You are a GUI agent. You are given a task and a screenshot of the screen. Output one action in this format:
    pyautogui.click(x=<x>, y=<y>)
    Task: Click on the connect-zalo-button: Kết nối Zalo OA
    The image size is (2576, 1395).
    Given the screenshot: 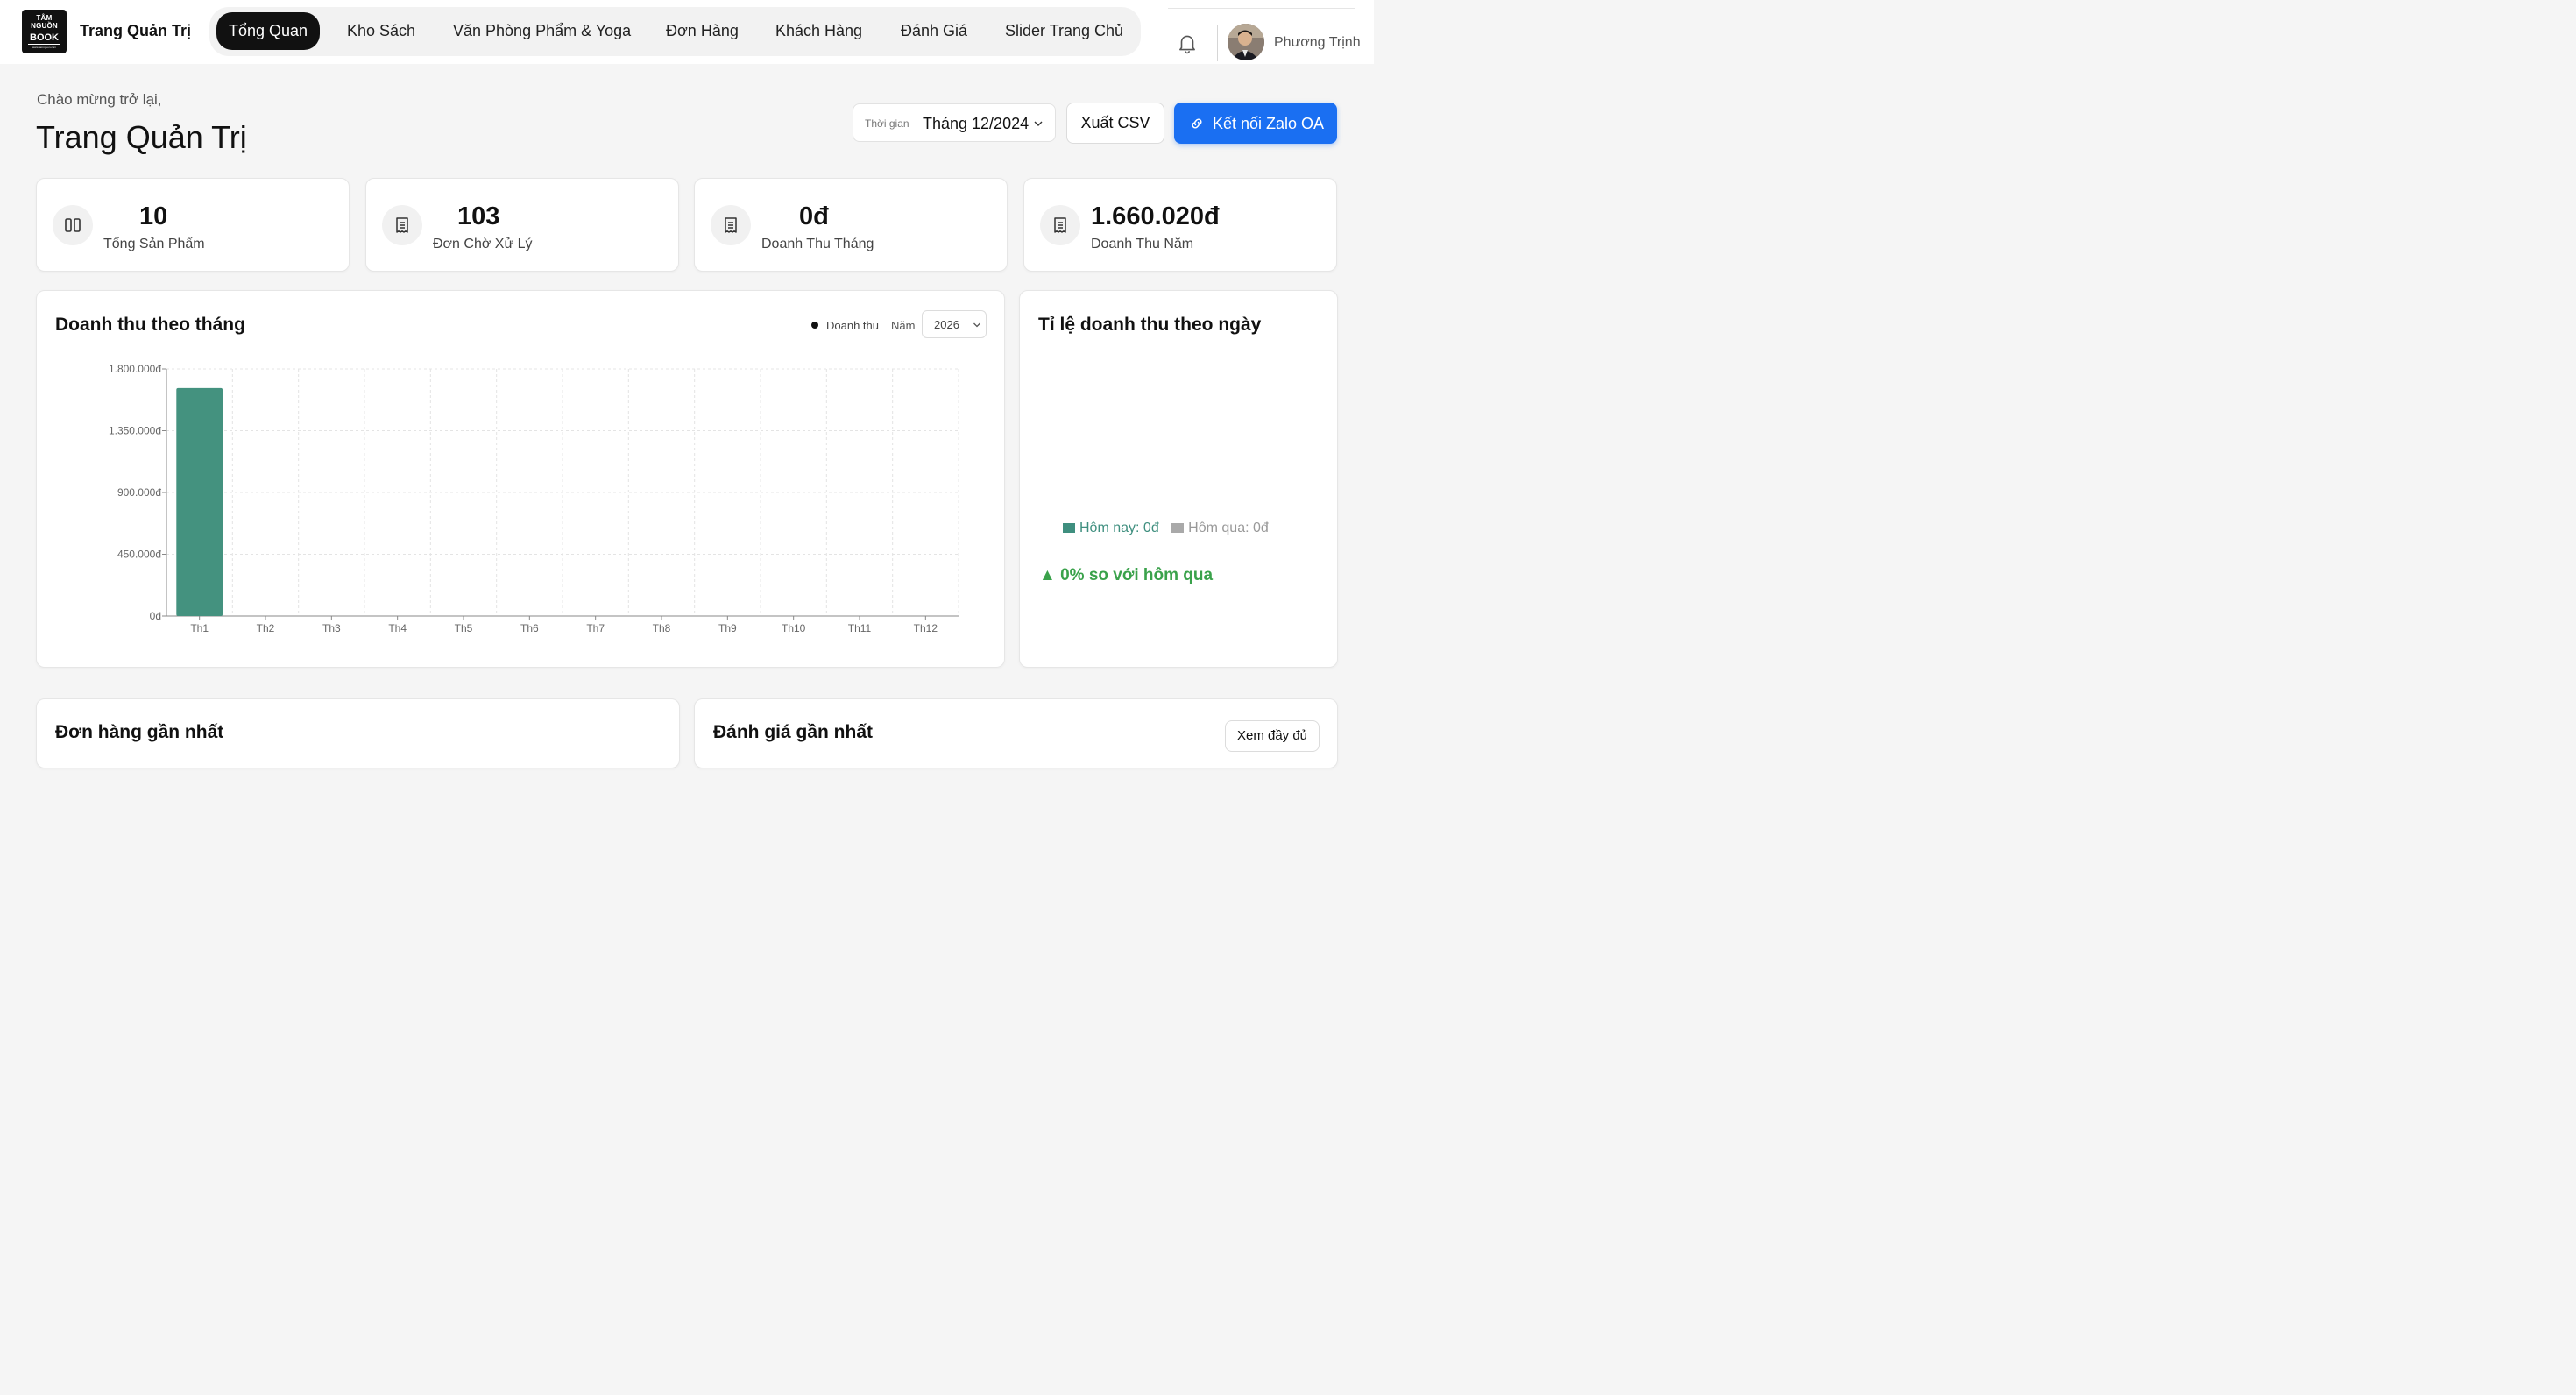 What is the action you would take?
    pyautogui.click(x=1255, y=123)
    